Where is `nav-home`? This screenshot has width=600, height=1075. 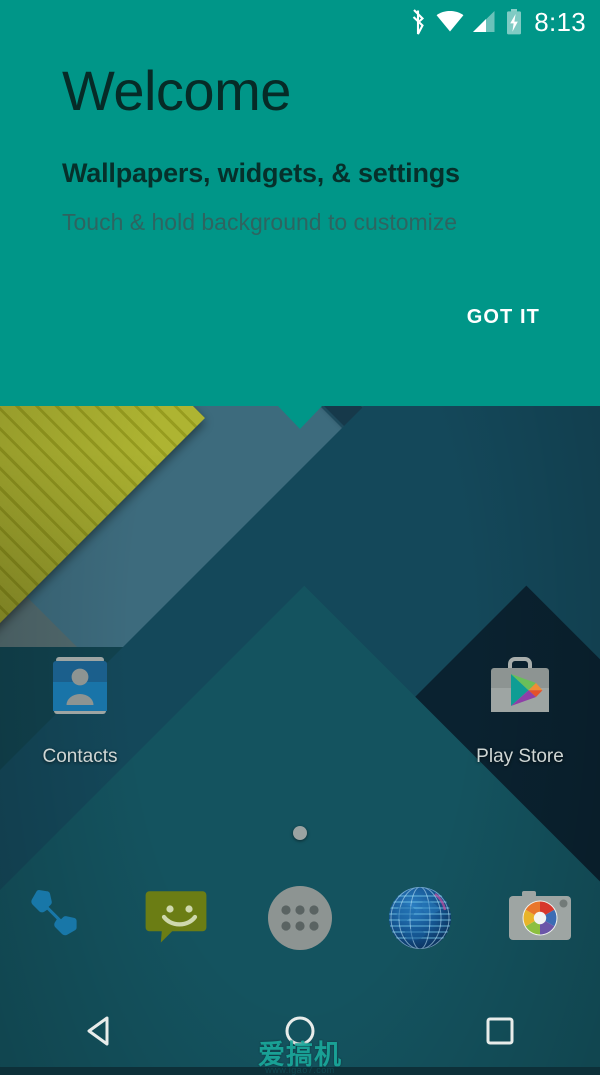
nav-home is located at coordinates (300, 1031).